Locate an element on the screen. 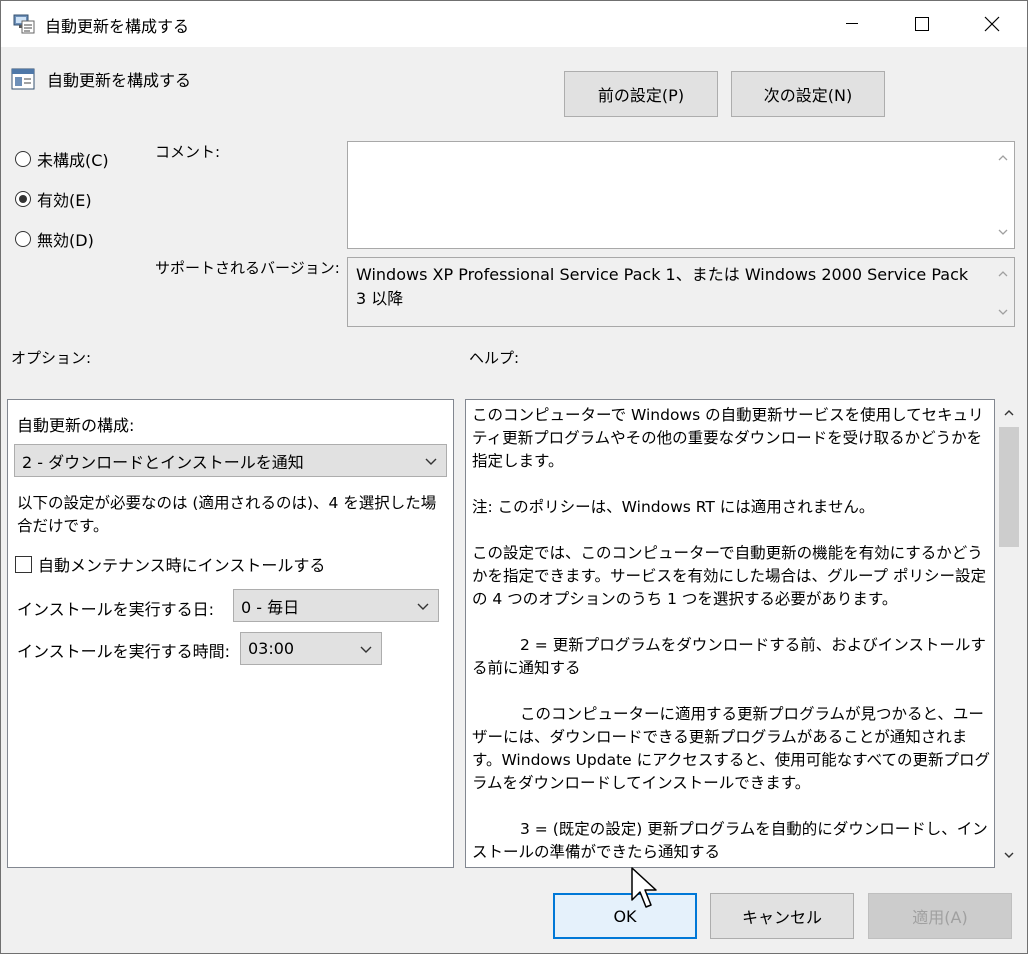 This screenshot has width=1028, height=954. radio-circle-enabled is located at coordinates (23, 199).